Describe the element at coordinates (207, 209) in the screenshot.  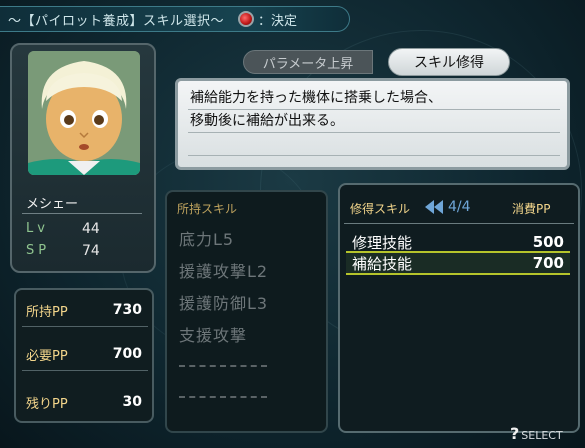
I see `owned-skills-header: 所持スキル` at that location.